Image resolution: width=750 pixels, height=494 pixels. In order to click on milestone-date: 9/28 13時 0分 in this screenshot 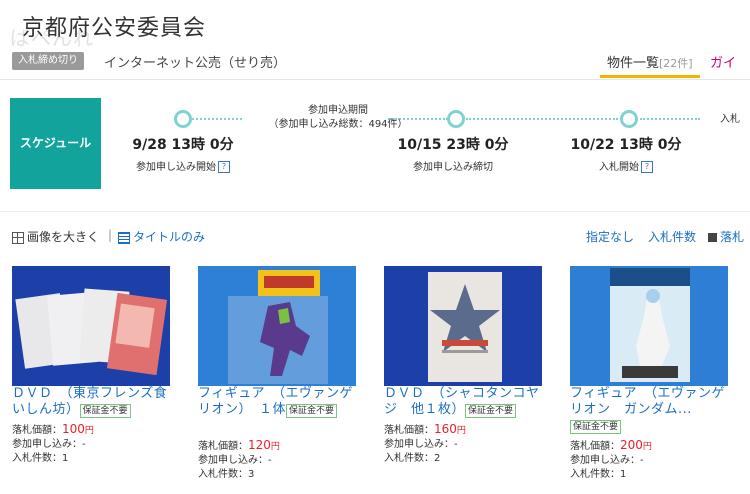, I will do `click(183, 145)`.